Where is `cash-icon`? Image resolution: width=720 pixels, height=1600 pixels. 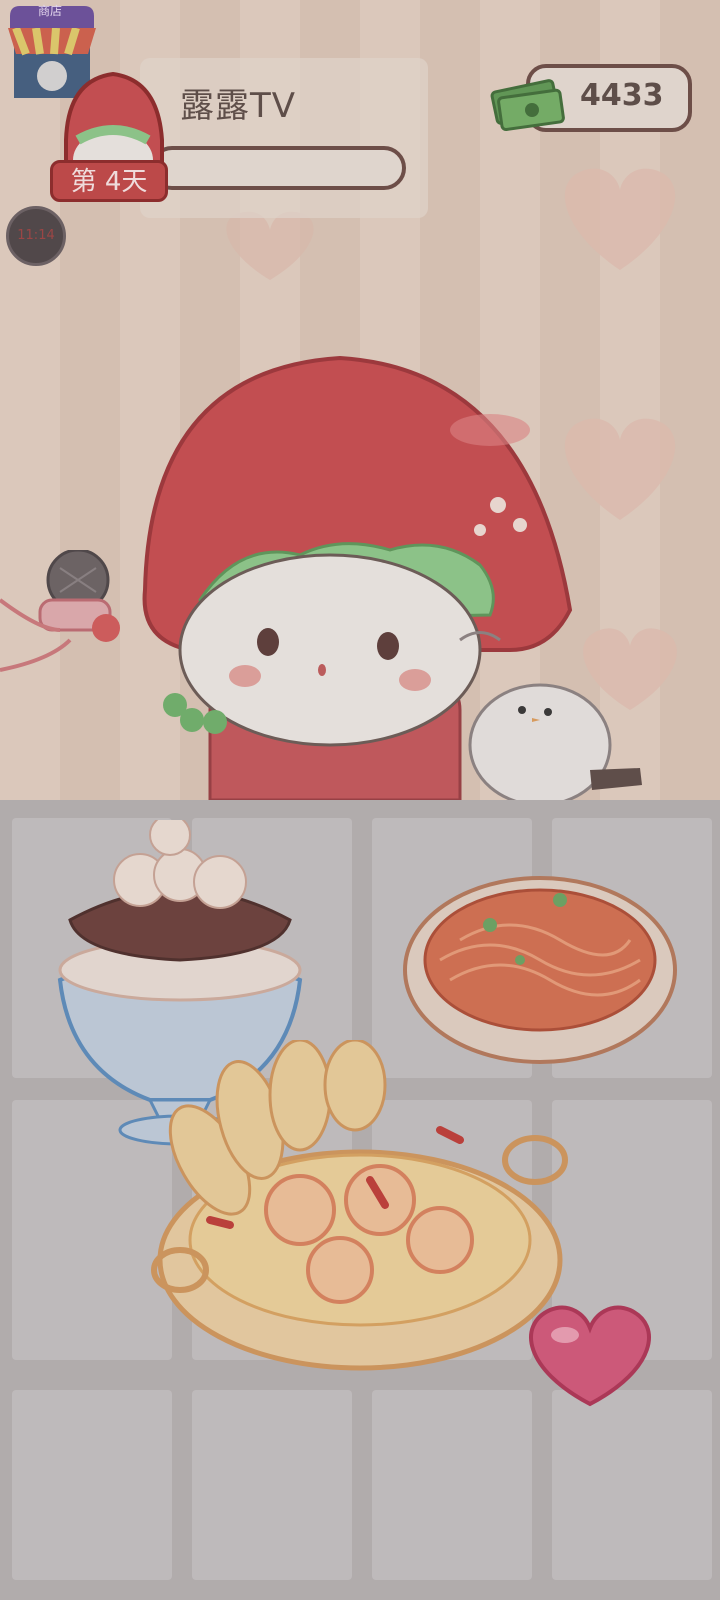
cash-icon is located at coordinates (527, 105).